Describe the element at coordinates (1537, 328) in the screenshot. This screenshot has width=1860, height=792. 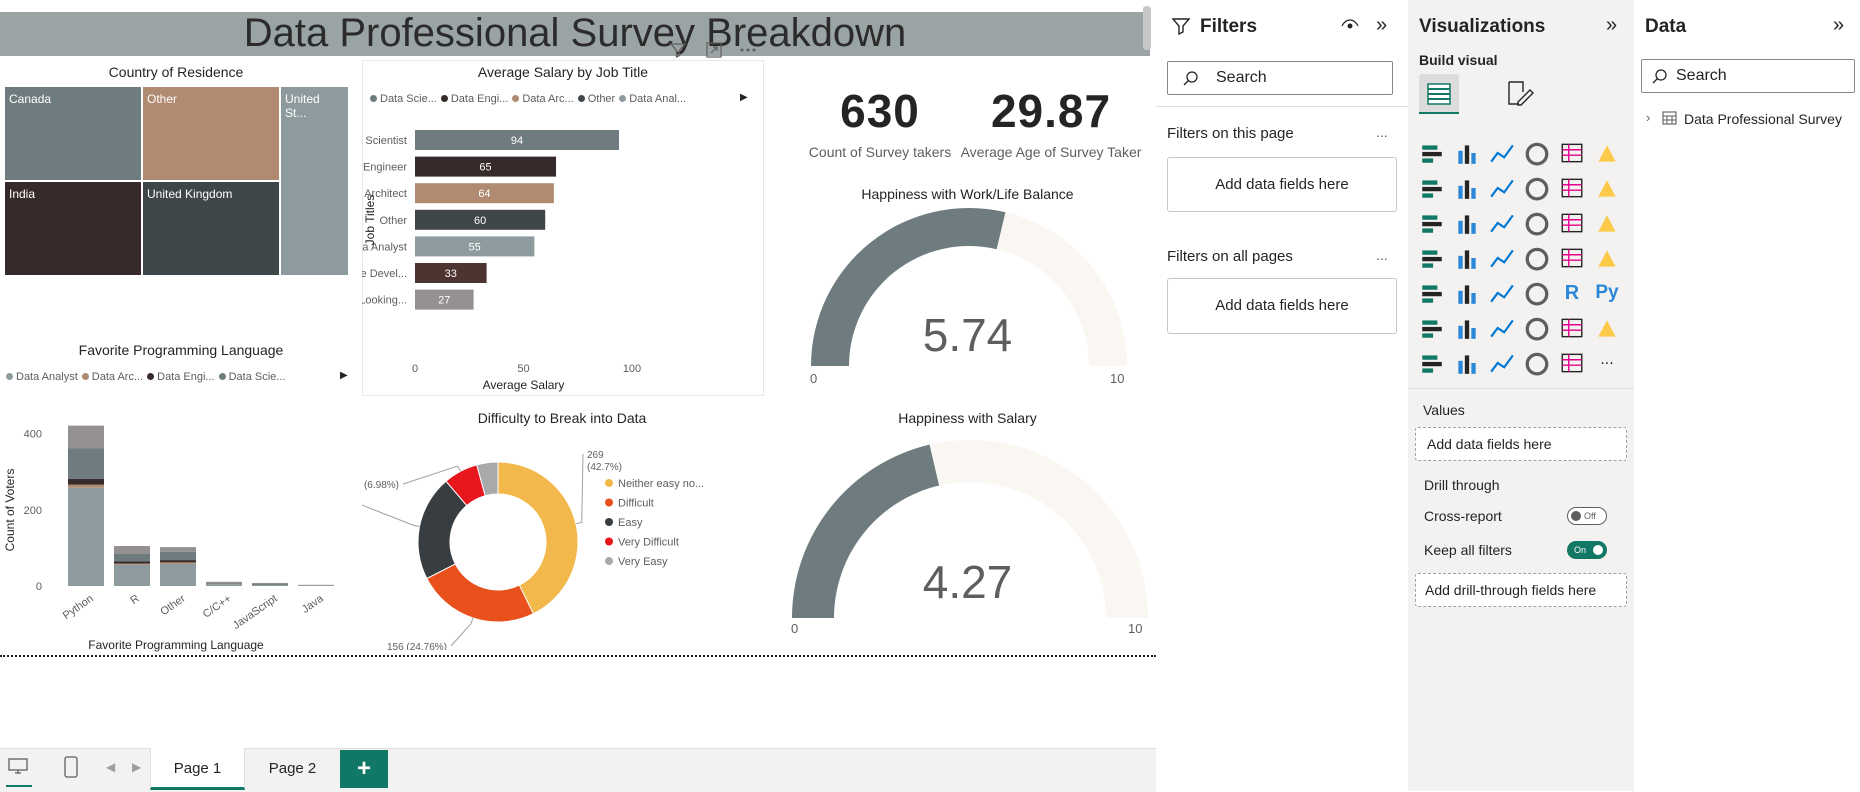
I see `smart-narrative-icon` at that location.